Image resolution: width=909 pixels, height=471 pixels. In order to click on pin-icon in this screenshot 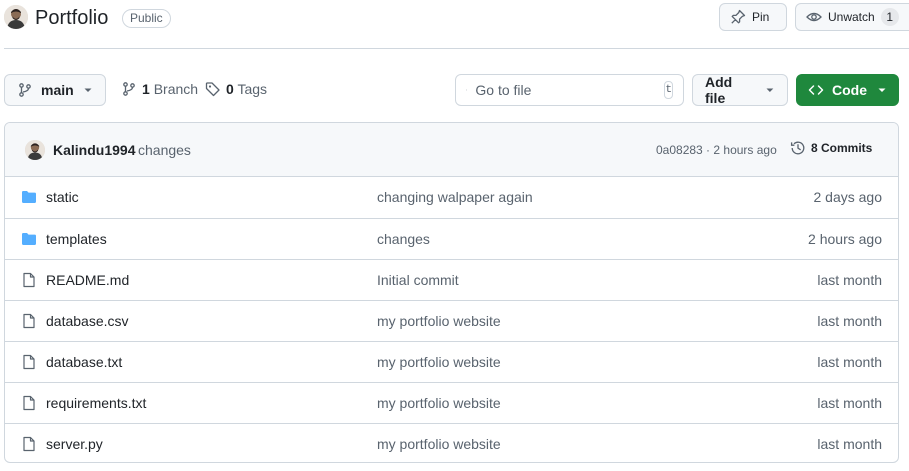, I will do `click(738, 16)`.